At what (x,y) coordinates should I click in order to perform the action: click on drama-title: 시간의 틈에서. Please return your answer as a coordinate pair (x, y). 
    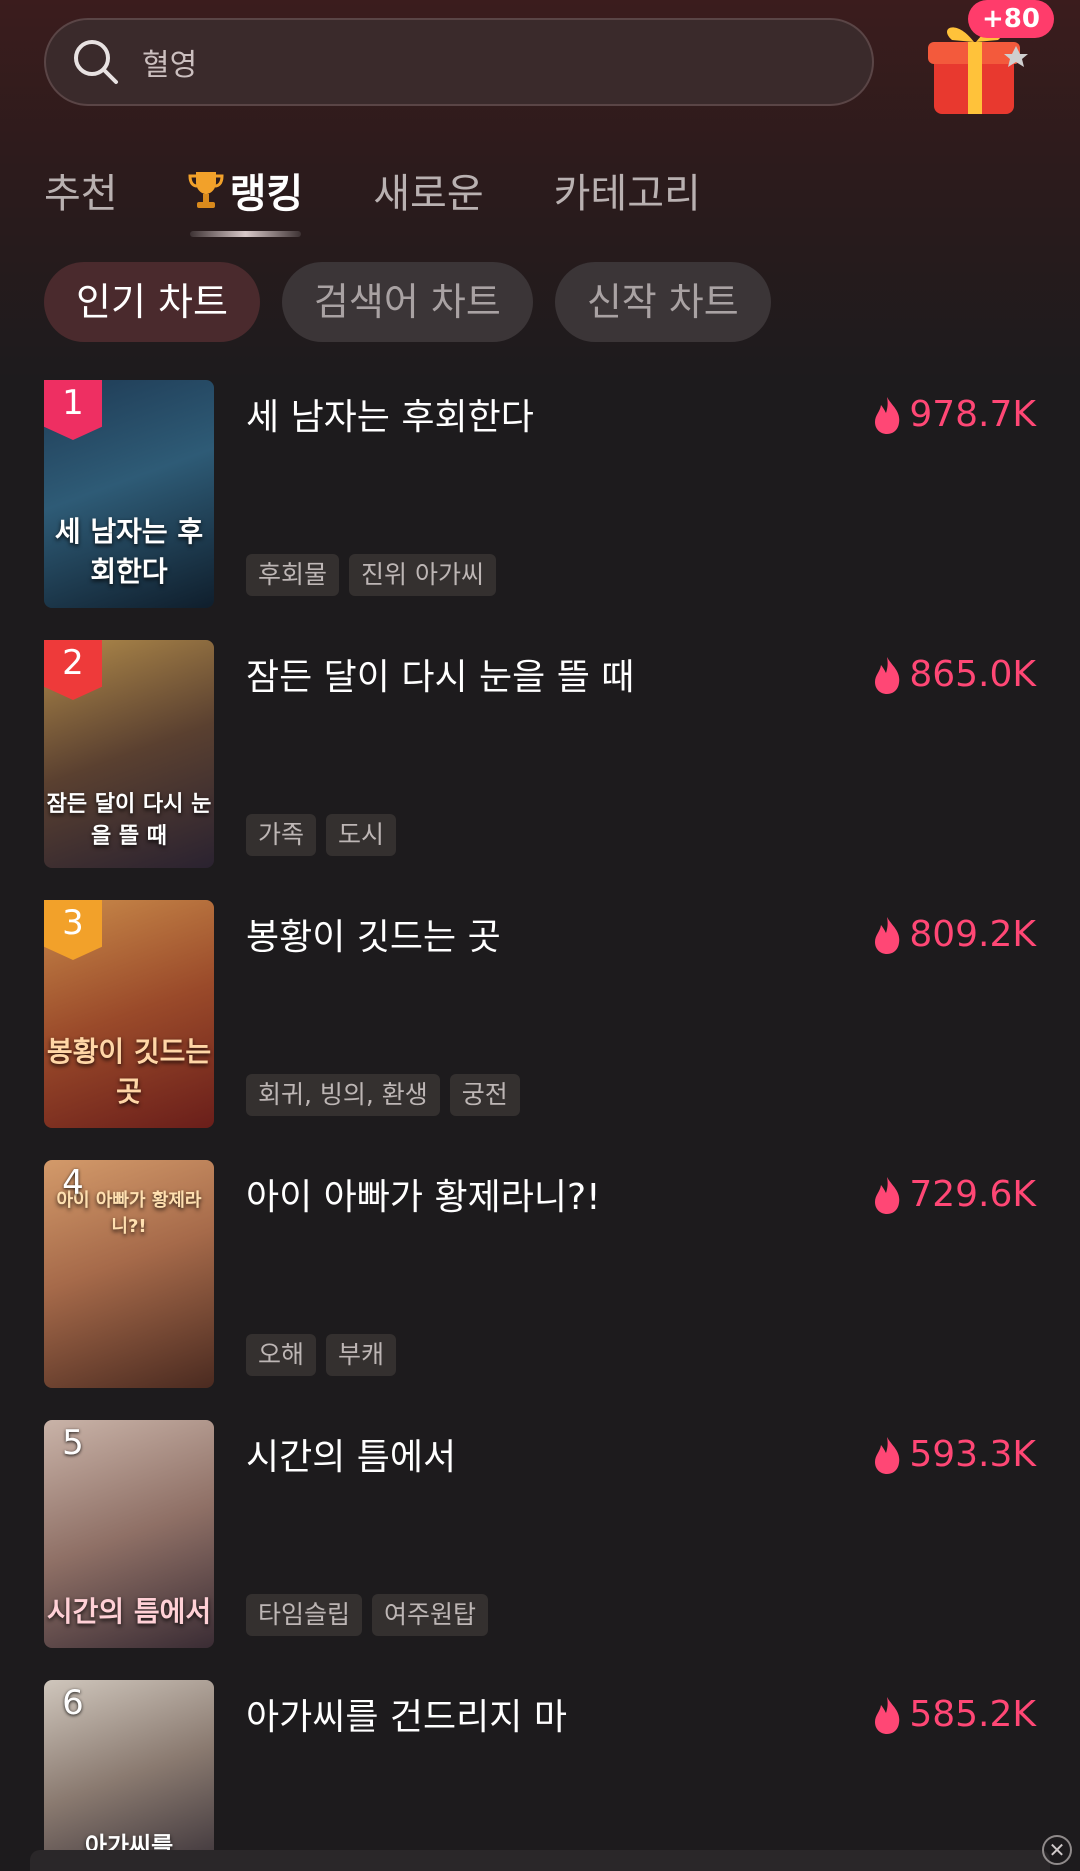
    Looking at the image, I should click on (351, 1454).